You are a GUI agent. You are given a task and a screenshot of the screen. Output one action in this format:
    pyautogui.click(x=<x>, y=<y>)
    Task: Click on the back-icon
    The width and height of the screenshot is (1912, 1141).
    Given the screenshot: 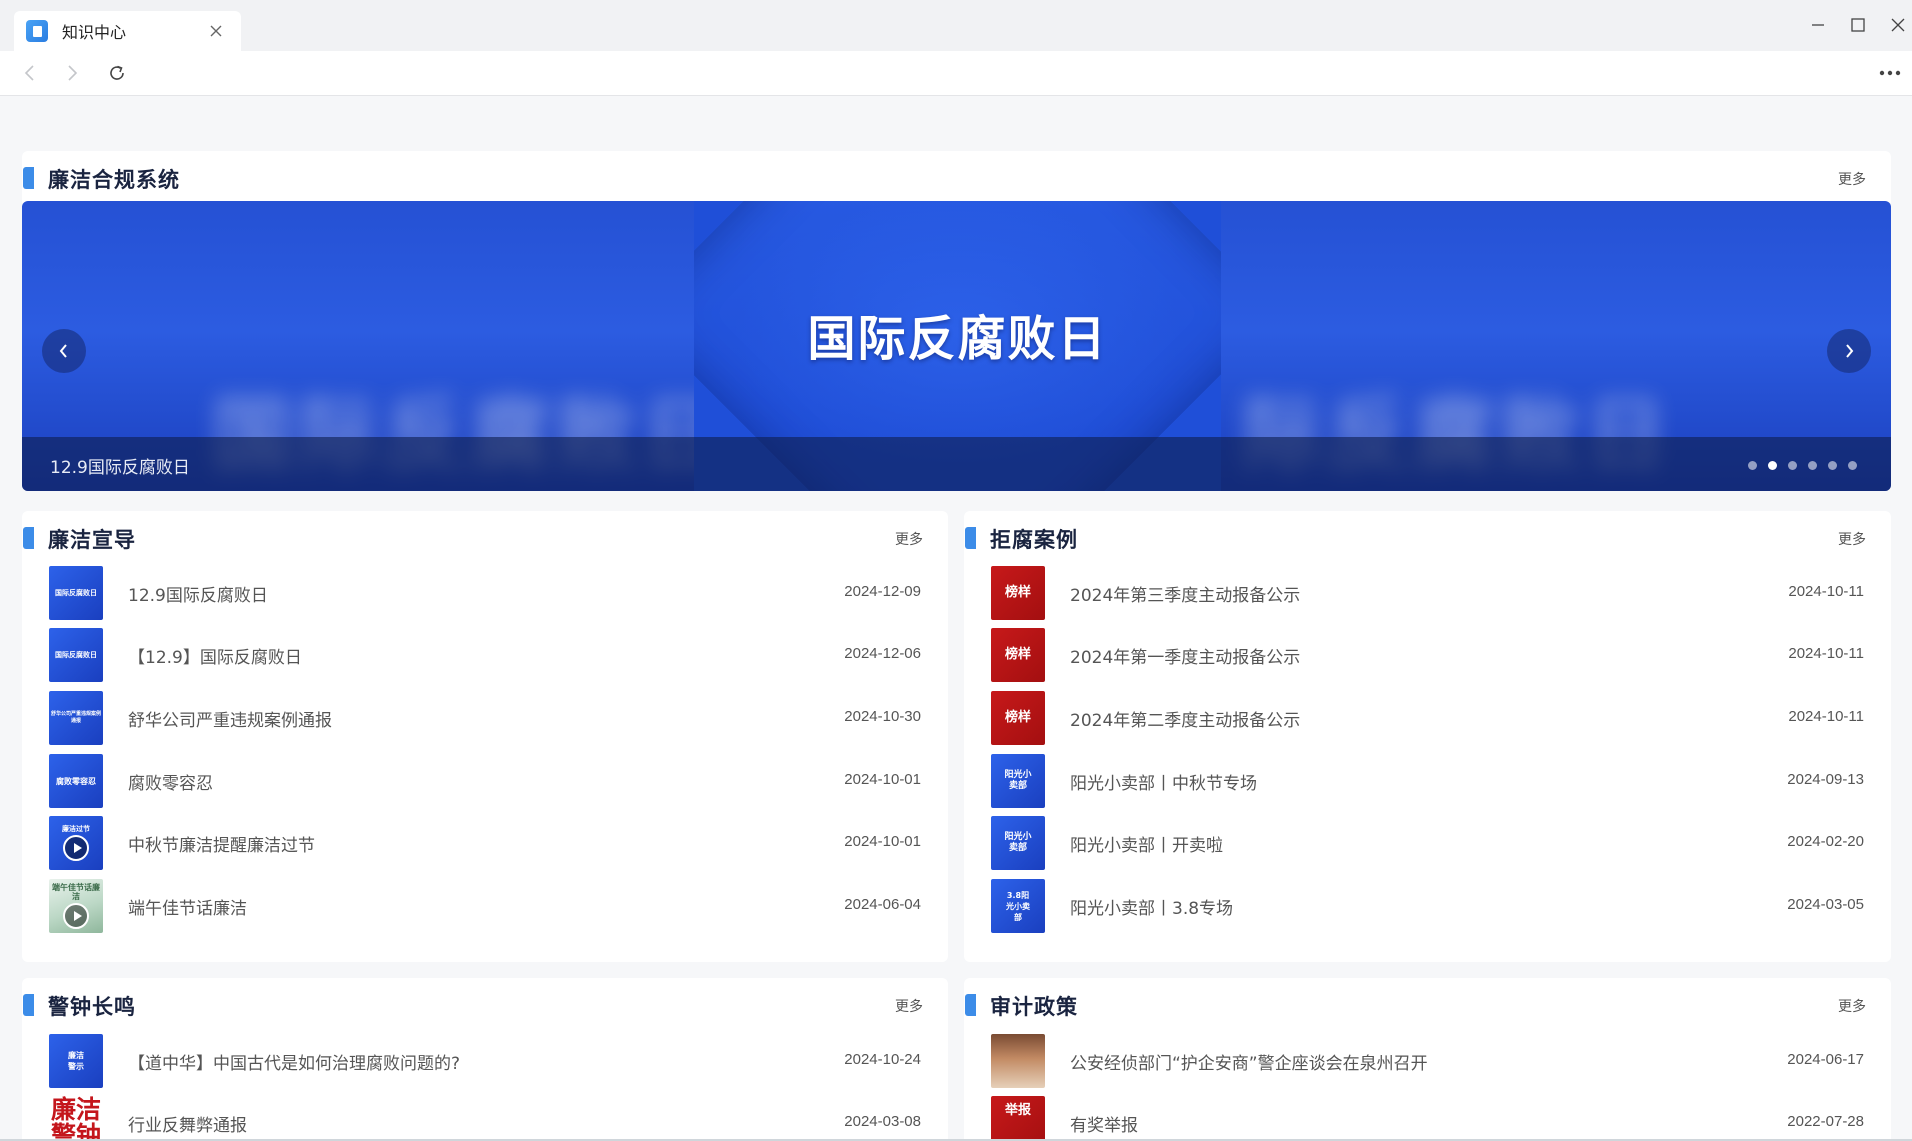 What is the action you would take?
    pyautogui.click(x=30, y=73)
    